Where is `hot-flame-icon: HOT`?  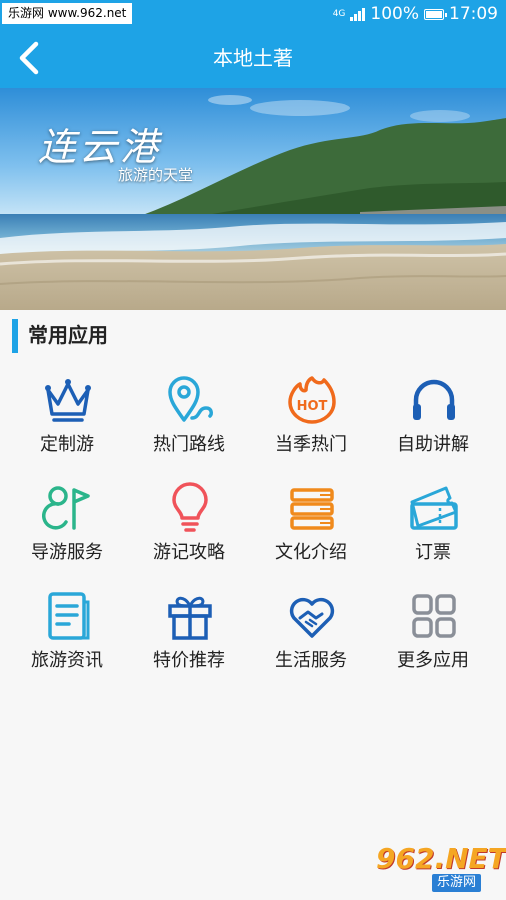
hot-flame-icon: HOT is located at coordinates (312, 400).